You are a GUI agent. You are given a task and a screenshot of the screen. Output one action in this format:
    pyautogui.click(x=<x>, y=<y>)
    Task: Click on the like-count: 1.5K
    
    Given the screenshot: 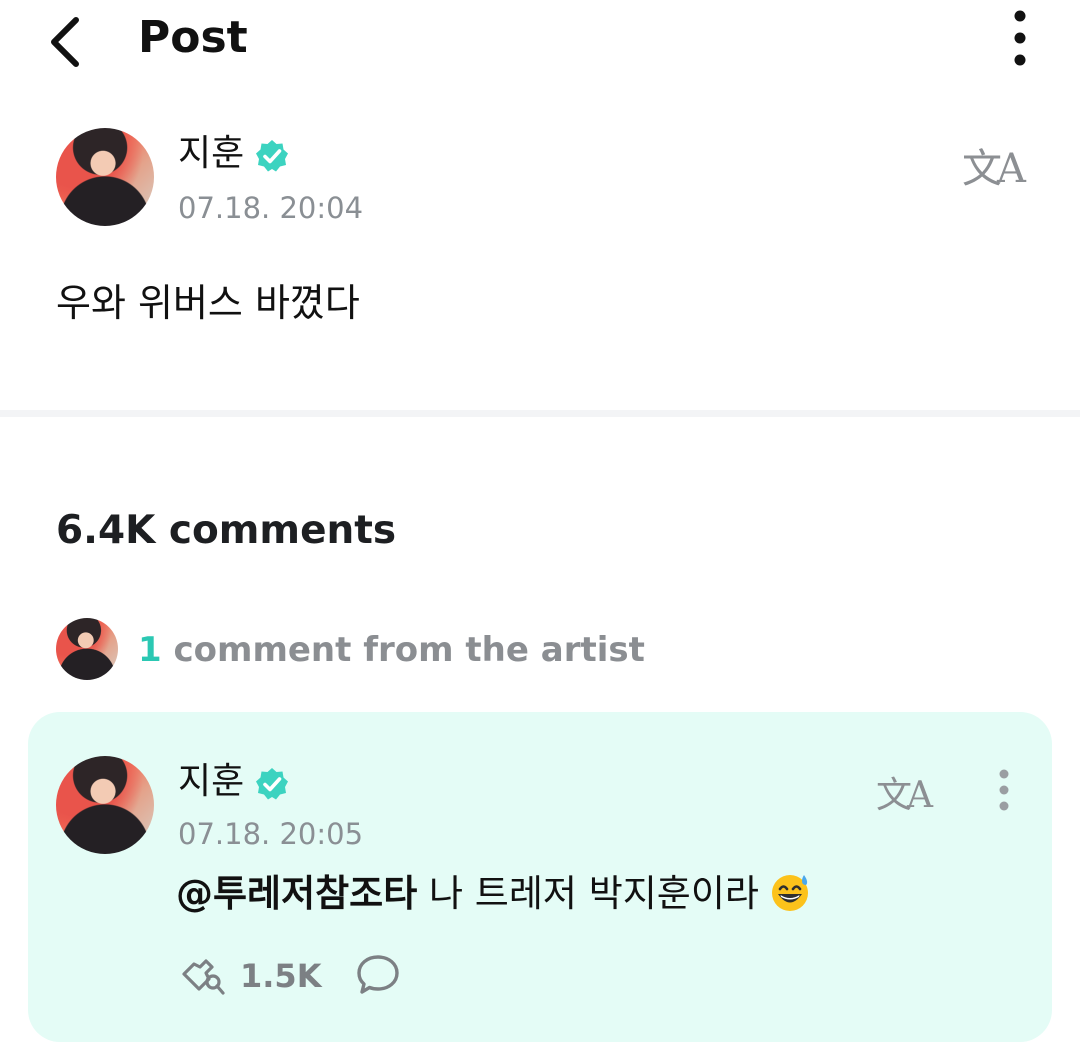 What is the action you would take?
    pyautogui.click(x=281, y=976)
    